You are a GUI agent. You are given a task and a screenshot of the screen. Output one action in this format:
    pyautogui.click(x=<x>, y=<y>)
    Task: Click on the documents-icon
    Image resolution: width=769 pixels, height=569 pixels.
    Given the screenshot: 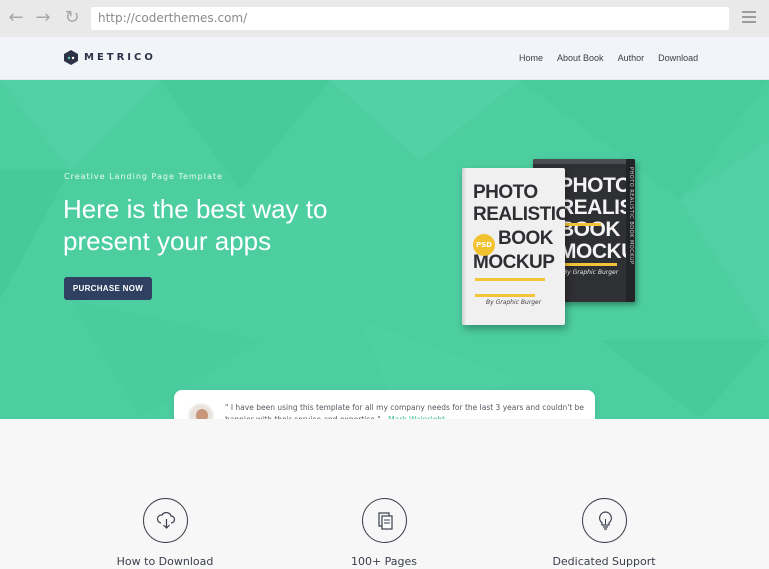 What is the action you would take?
    pyautogui.click(x=384, y=520)
    